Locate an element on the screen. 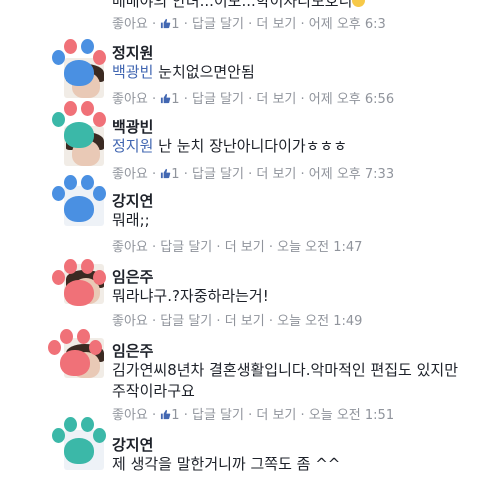 The width and height of the screenshot is (480, 480). timestamp: 어제 오후 7:33 is located at coordinates (351, 174).